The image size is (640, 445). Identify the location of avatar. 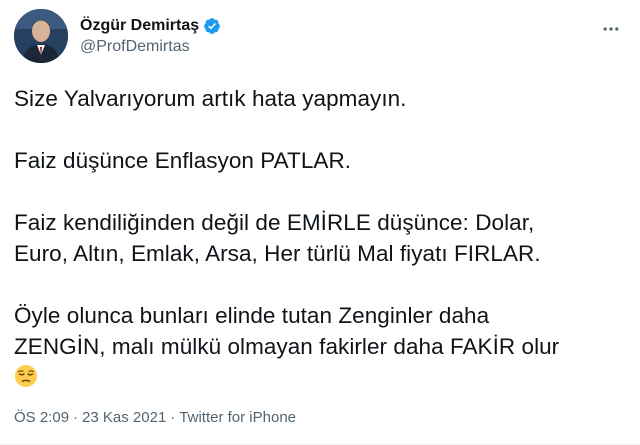
(41, 36).